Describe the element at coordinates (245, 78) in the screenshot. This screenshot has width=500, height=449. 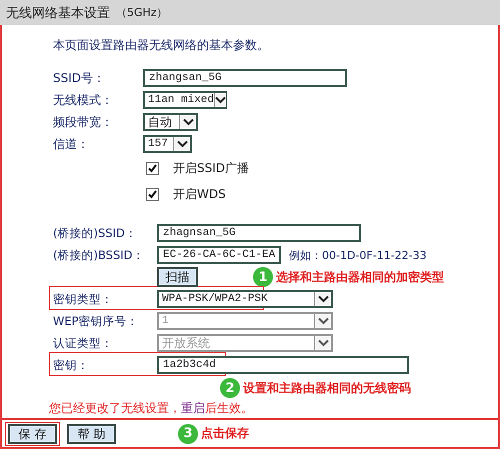
I see `input-field: zhangsan_5G` at that location.